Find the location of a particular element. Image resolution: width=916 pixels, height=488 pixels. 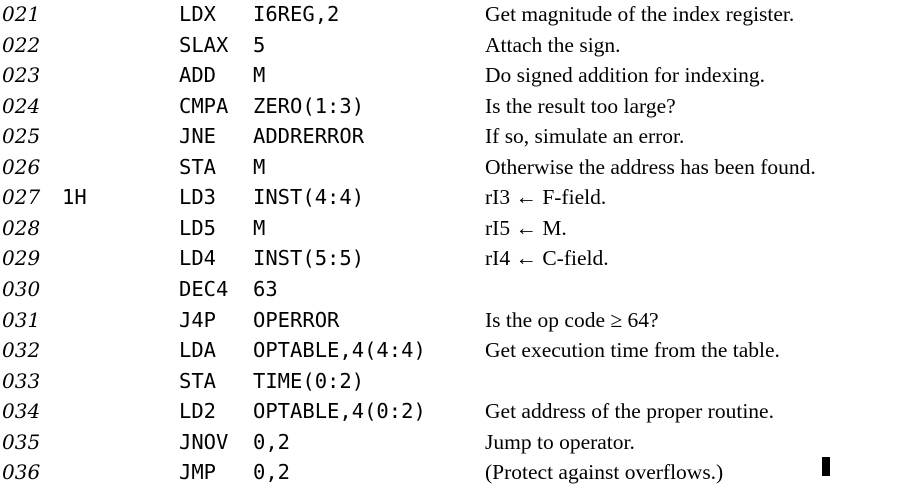

address-field: OPERROR is located at coordinates (296, 319).